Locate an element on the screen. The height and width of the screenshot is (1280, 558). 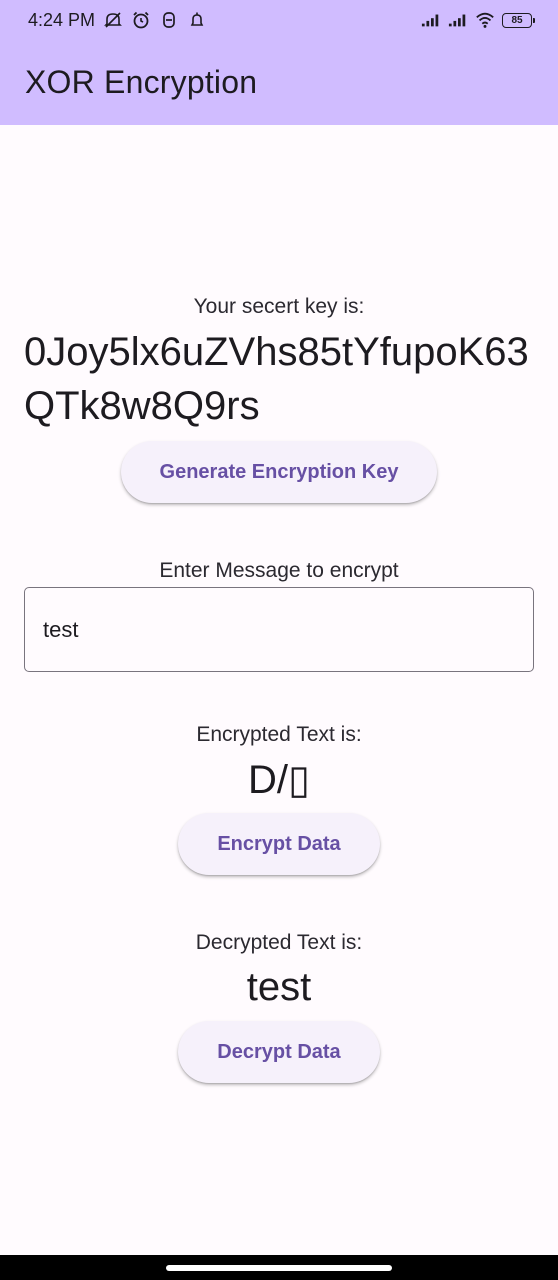
app-bar: XOR Encryption is located at coordinates (279, 82).